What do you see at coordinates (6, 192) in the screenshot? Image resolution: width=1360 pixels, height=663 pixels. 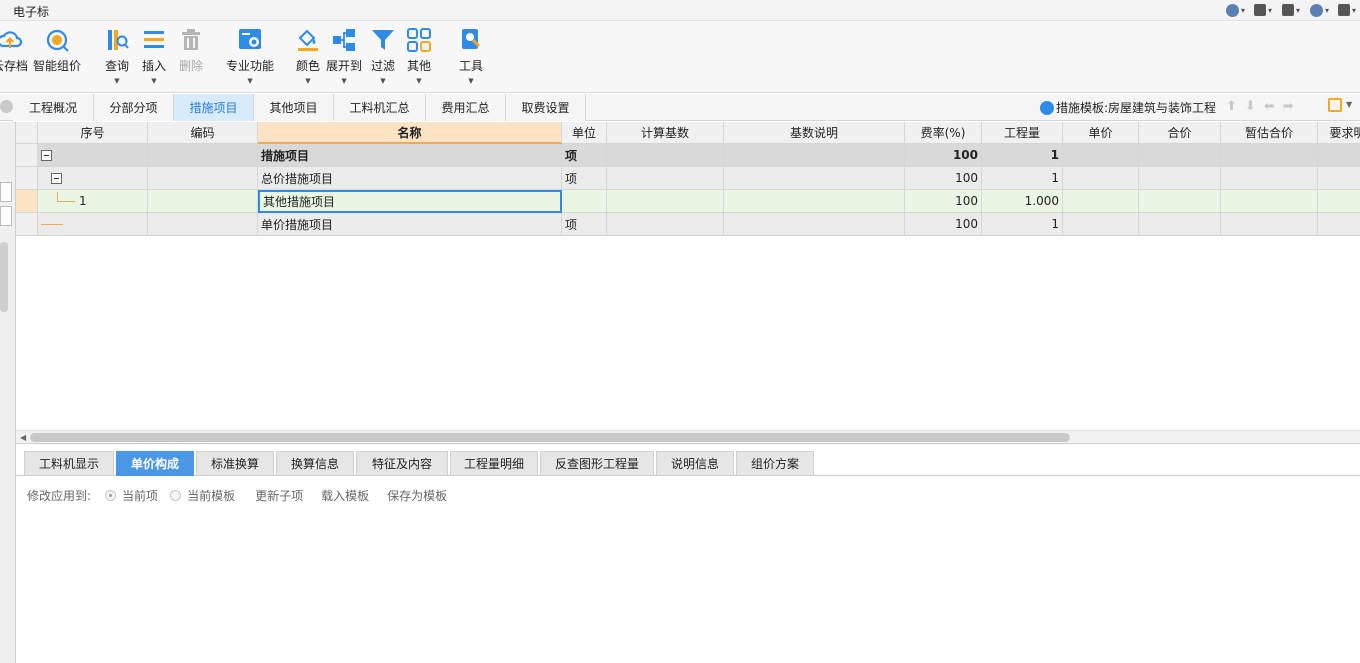 I see `left-dropdown` at bounding box center [6, 192].